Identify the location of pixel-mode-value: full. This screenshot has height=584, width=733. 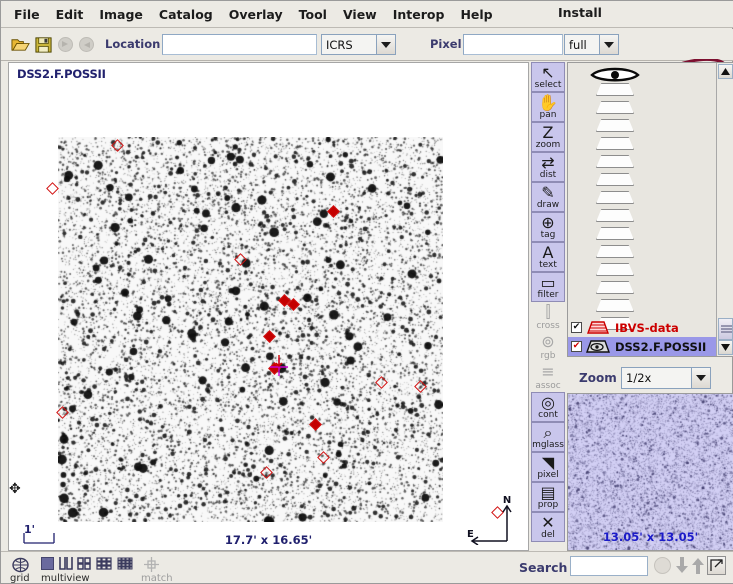
(582, 44).